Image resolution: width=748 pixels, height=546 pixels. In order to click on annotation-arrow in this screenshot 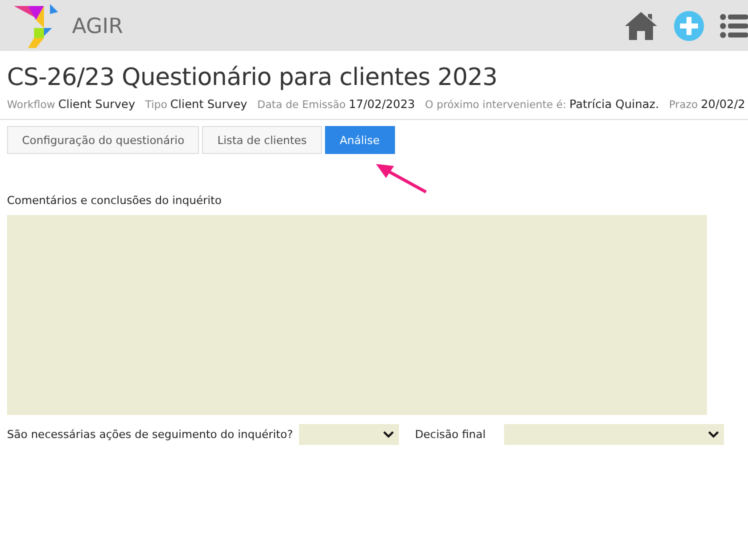, I will do `click(402, 179)`.